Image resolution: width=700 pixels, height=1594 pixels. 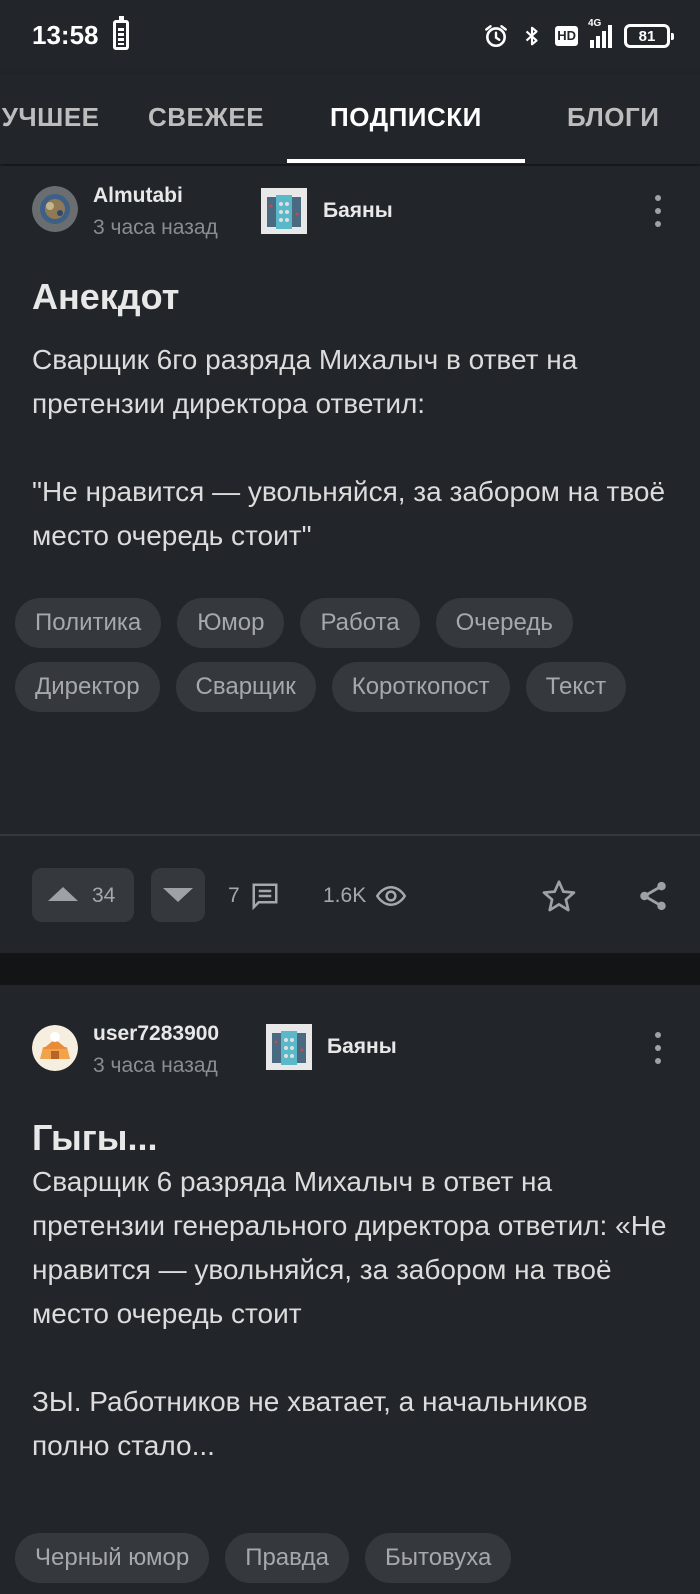 I want to click on arrow-down-icon, so click(x=178, y=895).